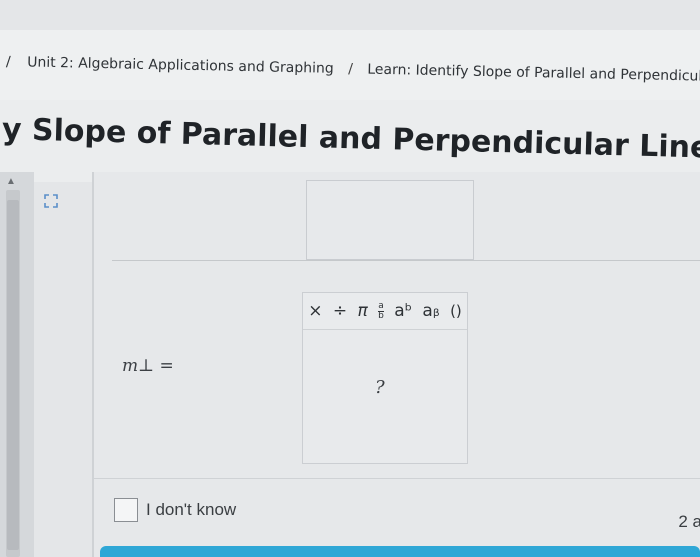 The width and height of the screenshot is (700, 557). What do you see at coordinates (13, 375) in the screenshot?
I see `scrollbar-thumb` at bounding box center [13, 375].